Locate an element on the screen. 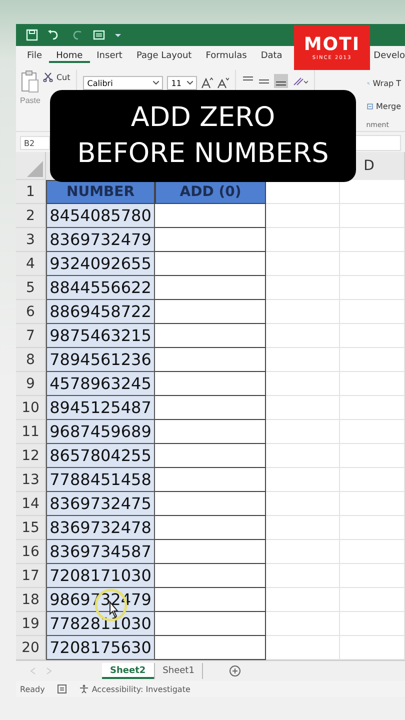 The height and width of the screenshot is (720, 405). sheet-tab: Sheet1 is located at coordinates (179, 671).